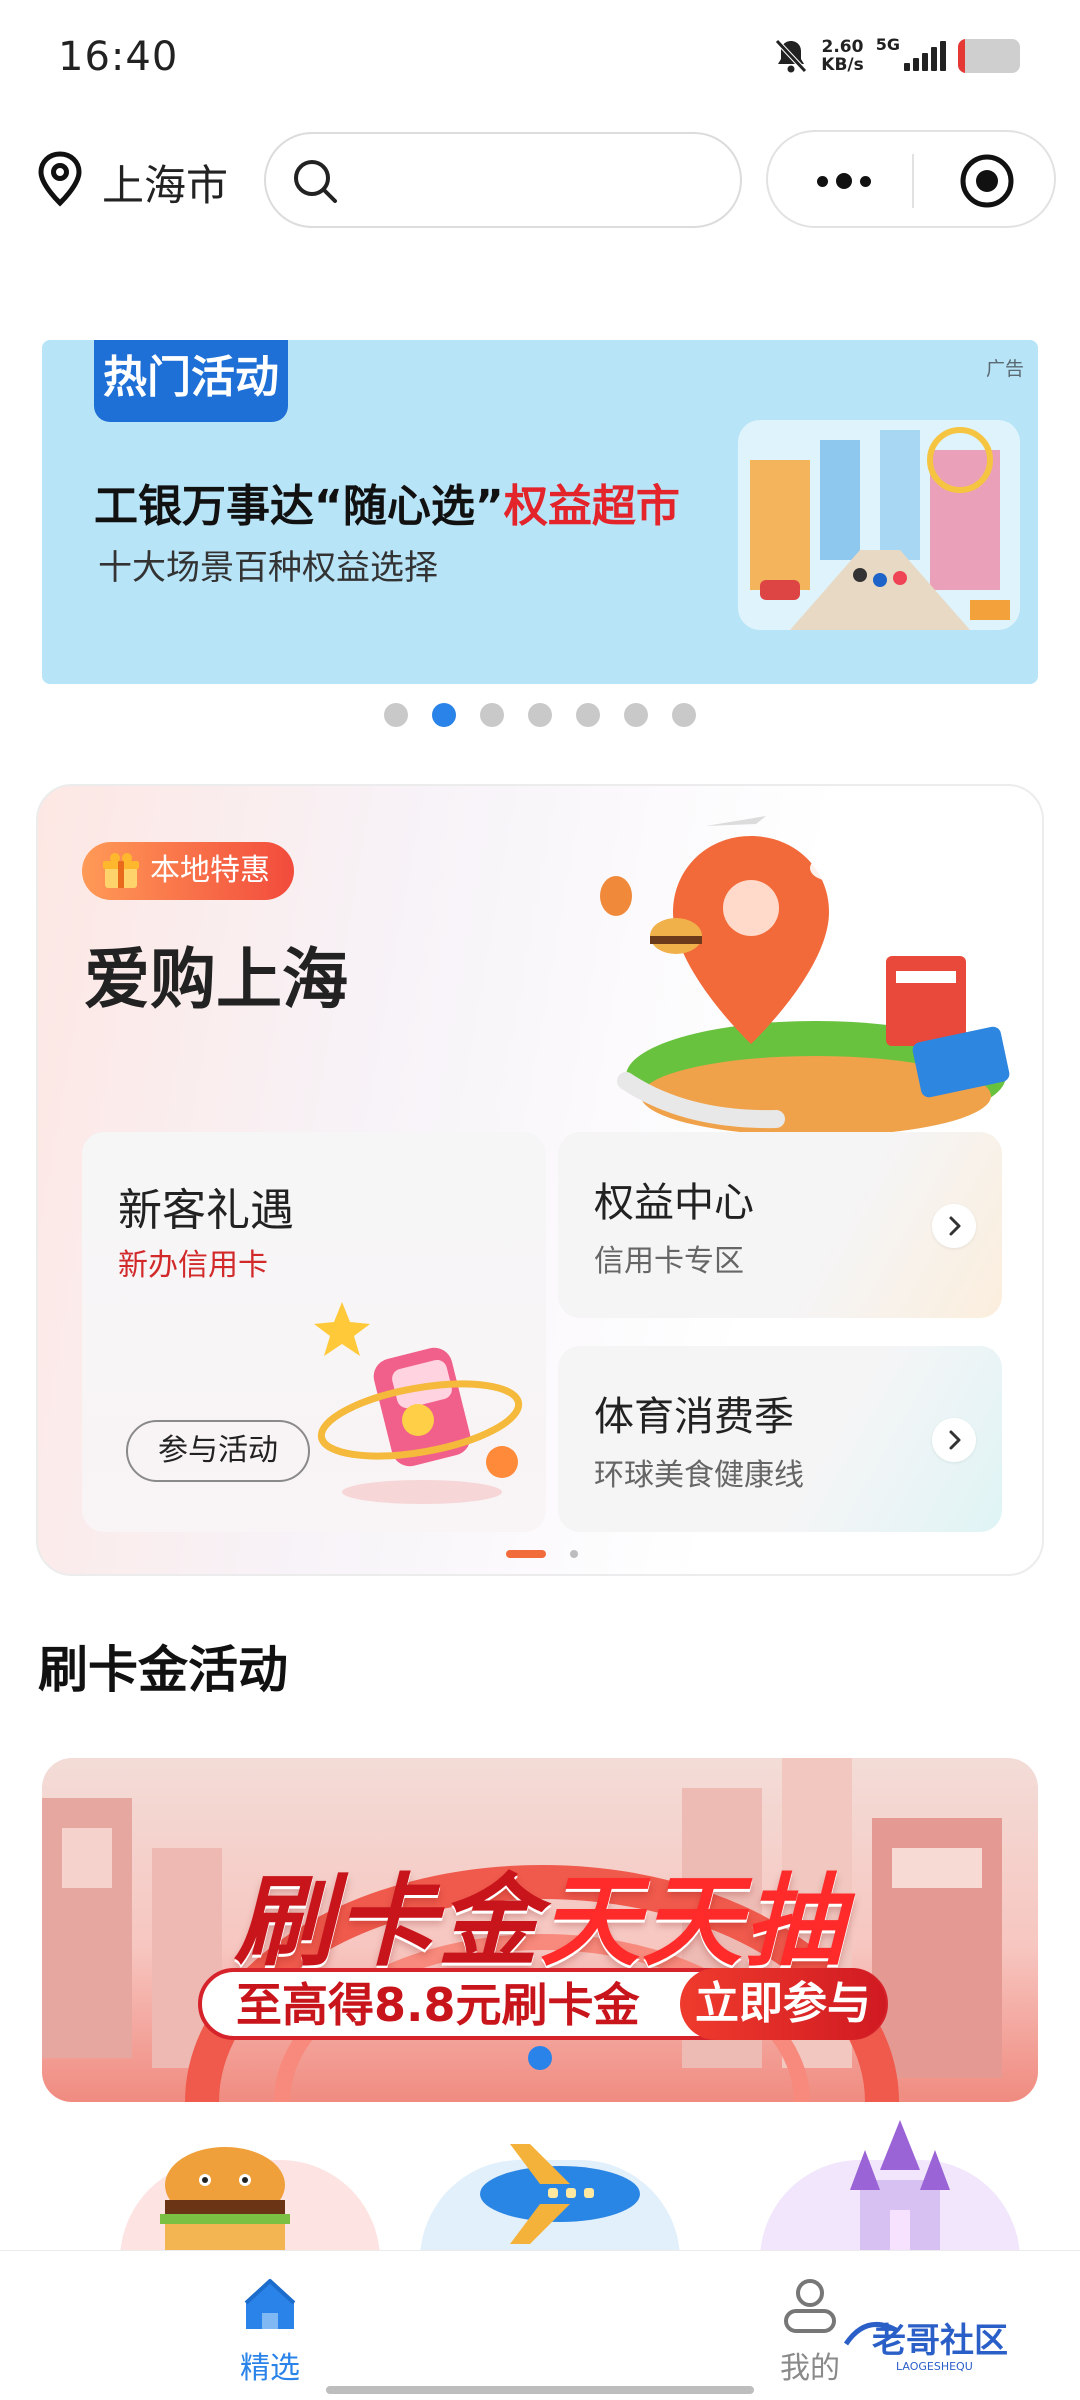 The image size is (1080, 2400). I want to click on home-icon, so click(270, 2304).